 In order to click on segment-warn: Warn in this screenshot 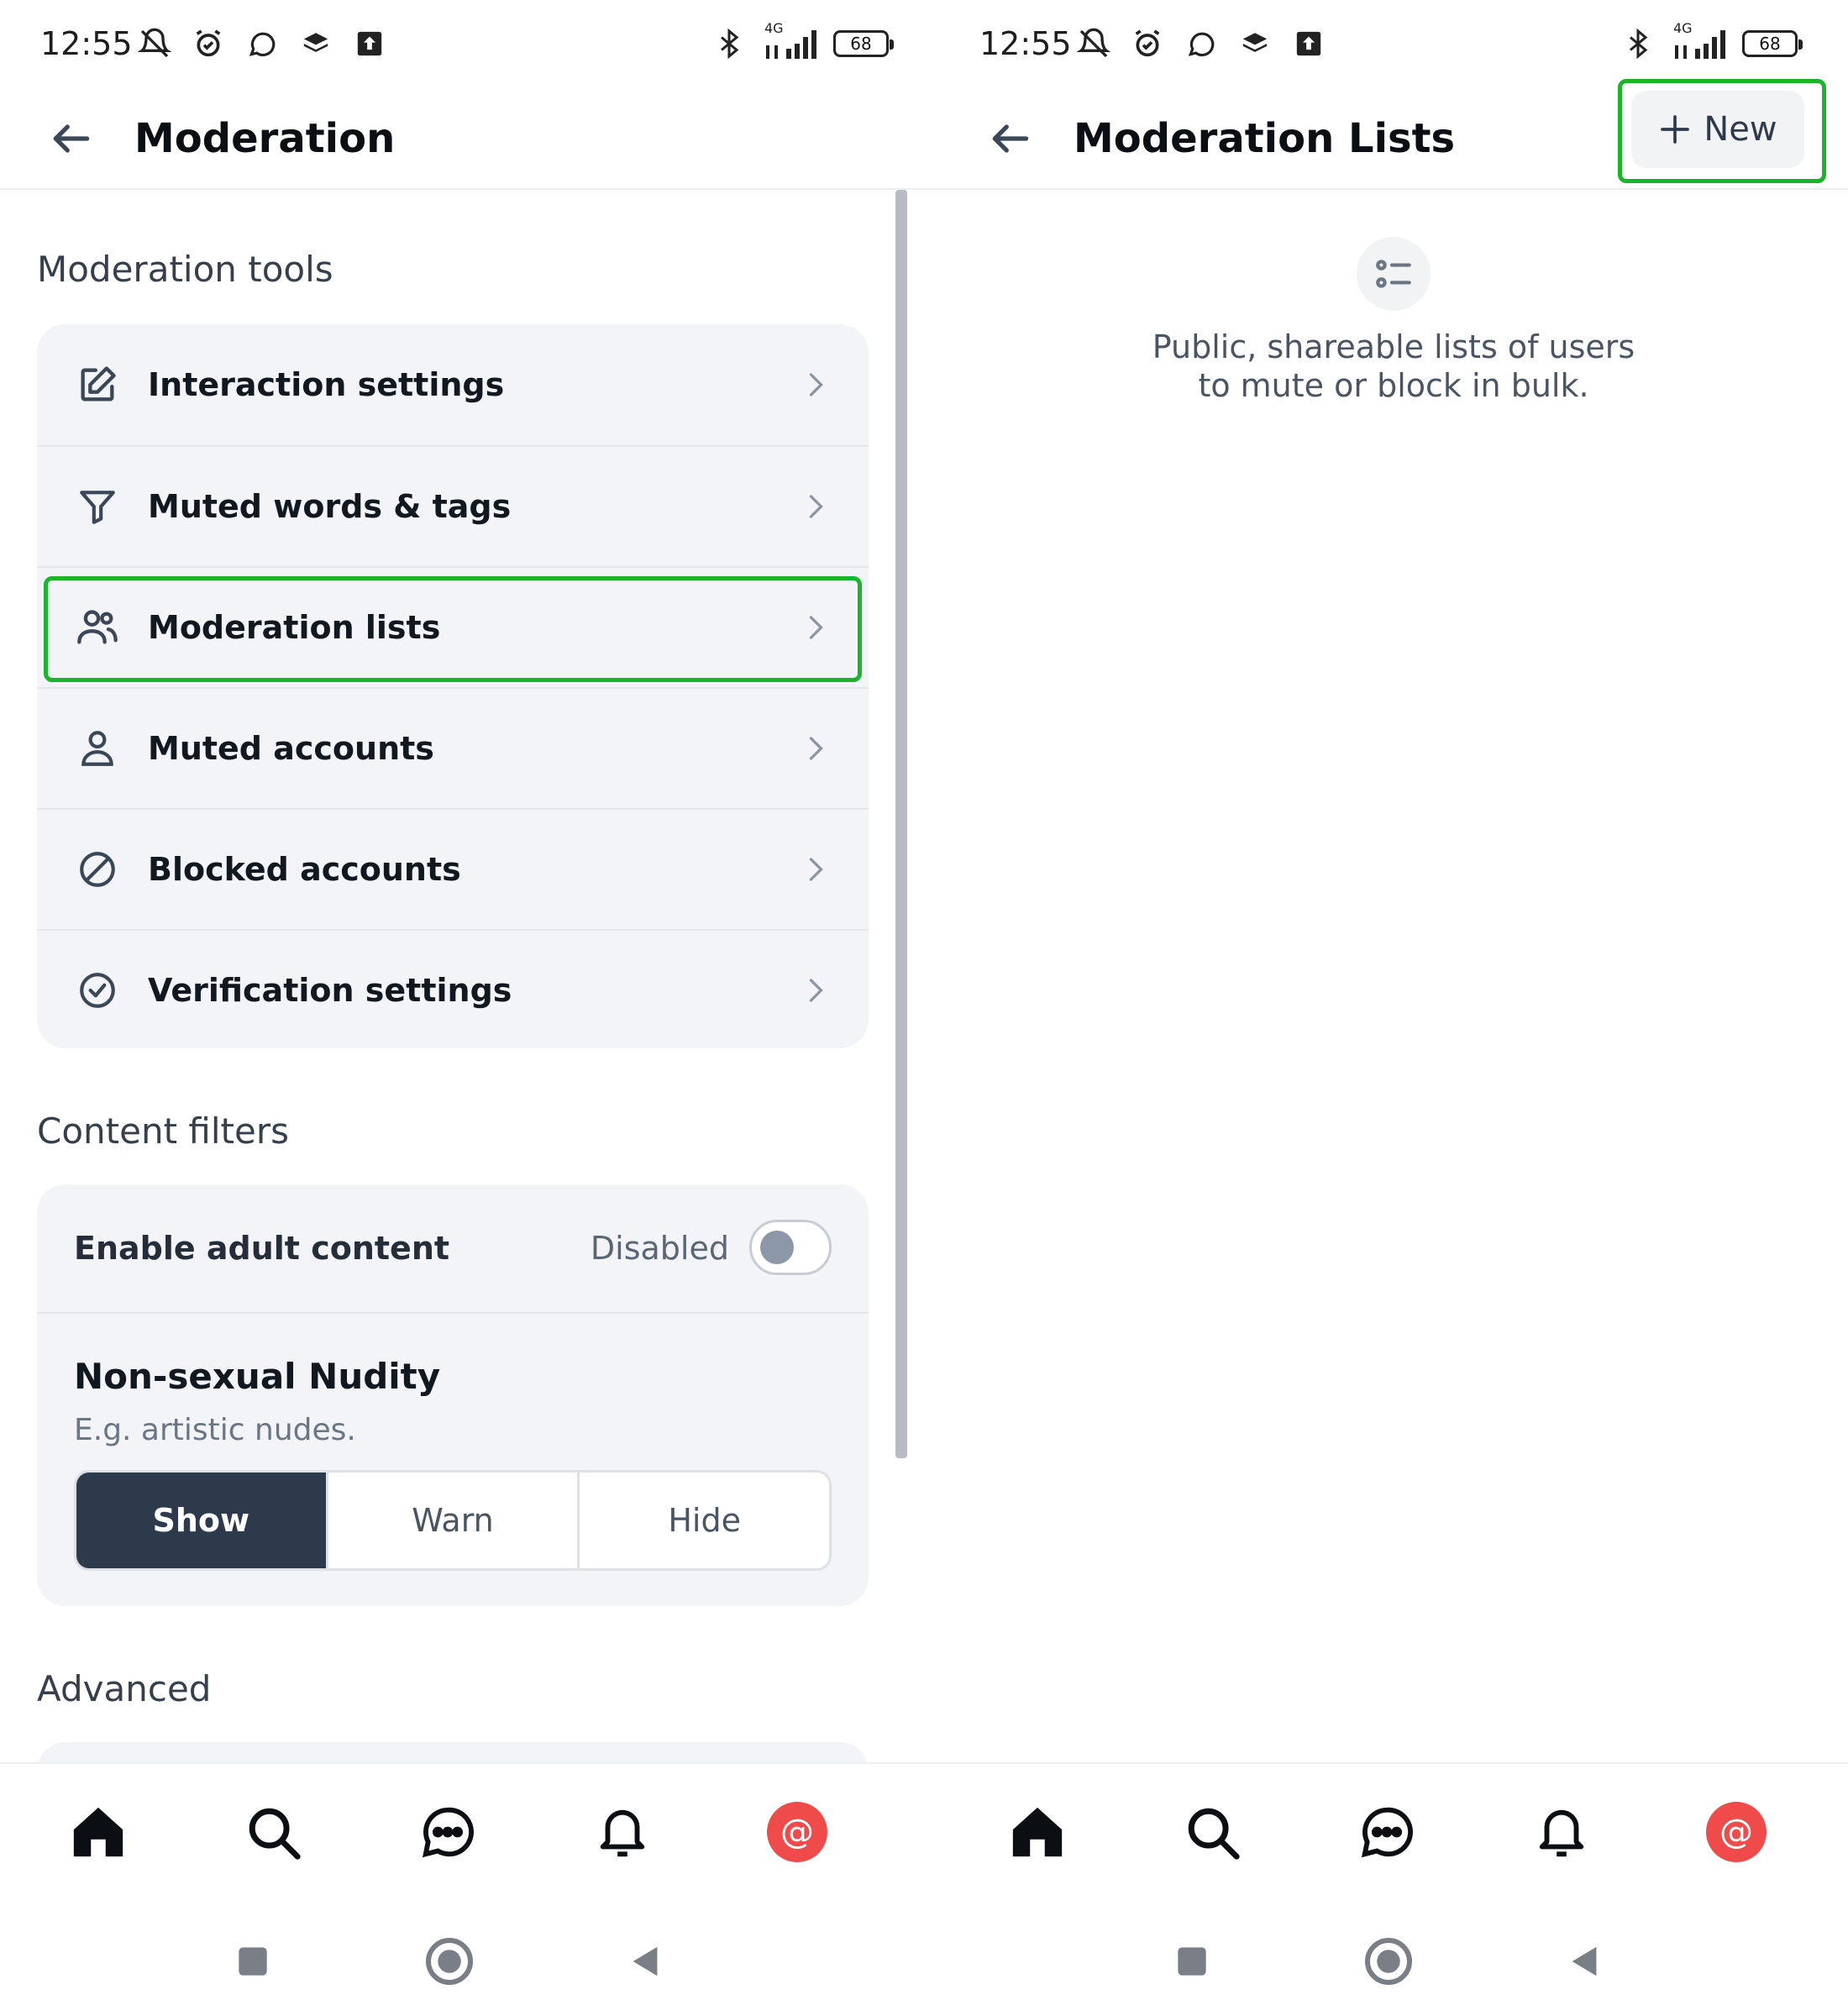, I will do `click(451, 1520)`.